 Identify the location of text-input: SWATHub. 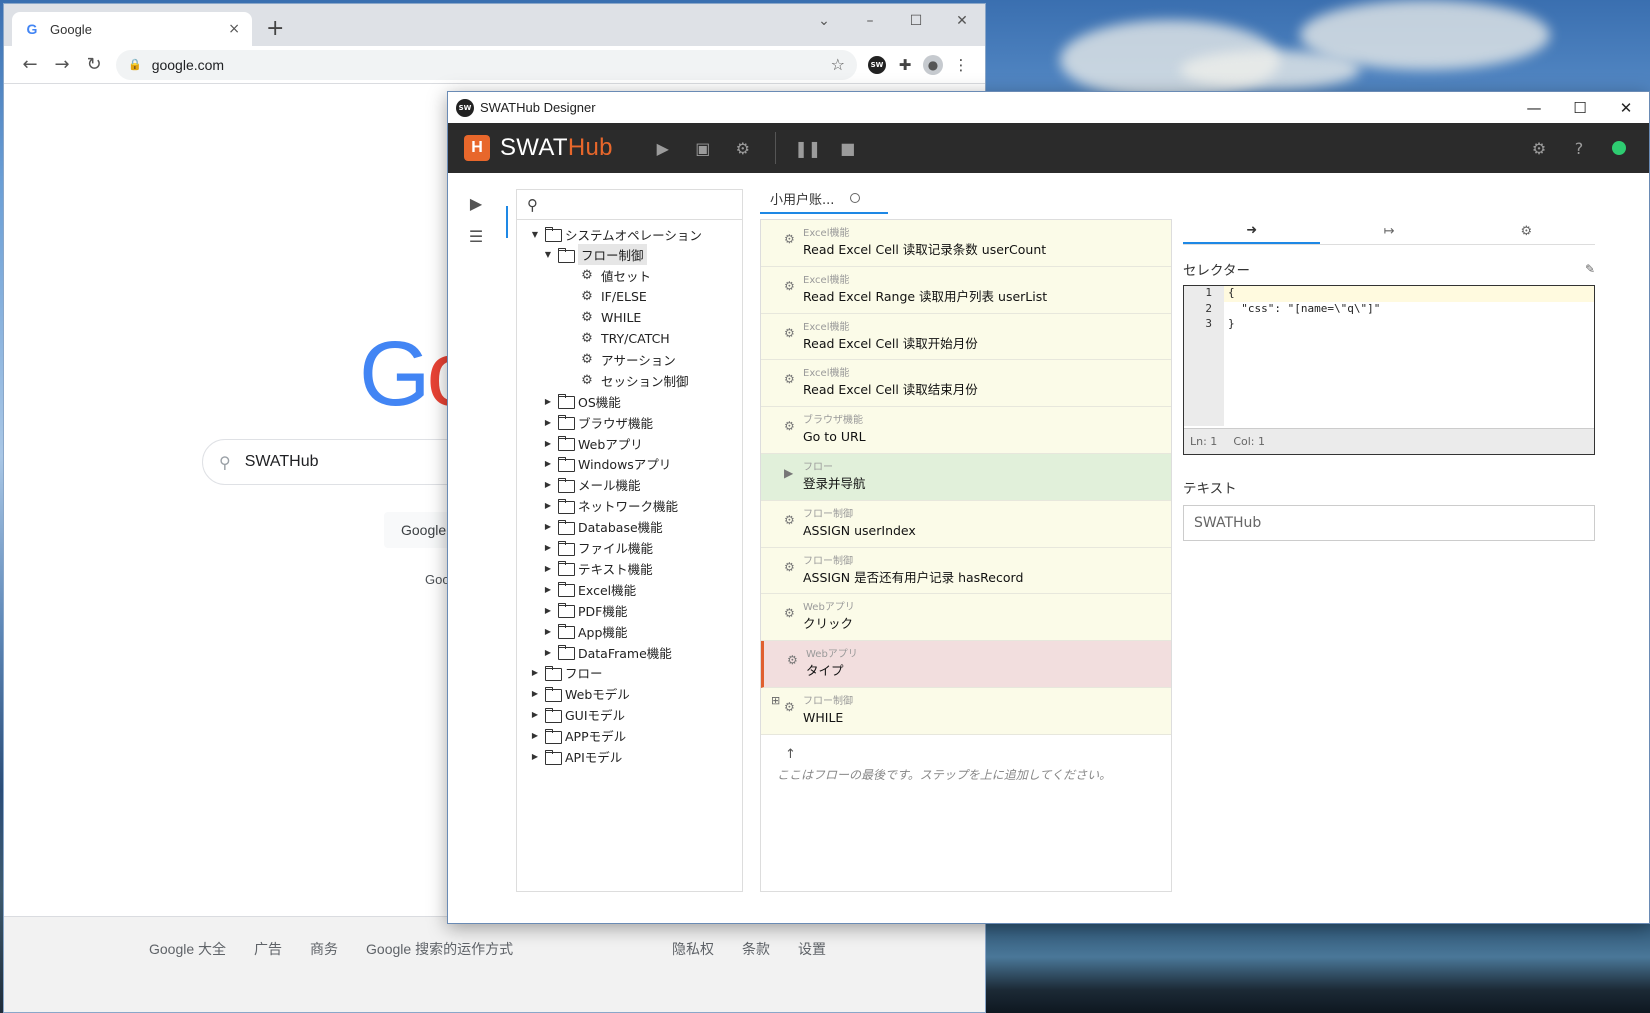
(1389, 523).